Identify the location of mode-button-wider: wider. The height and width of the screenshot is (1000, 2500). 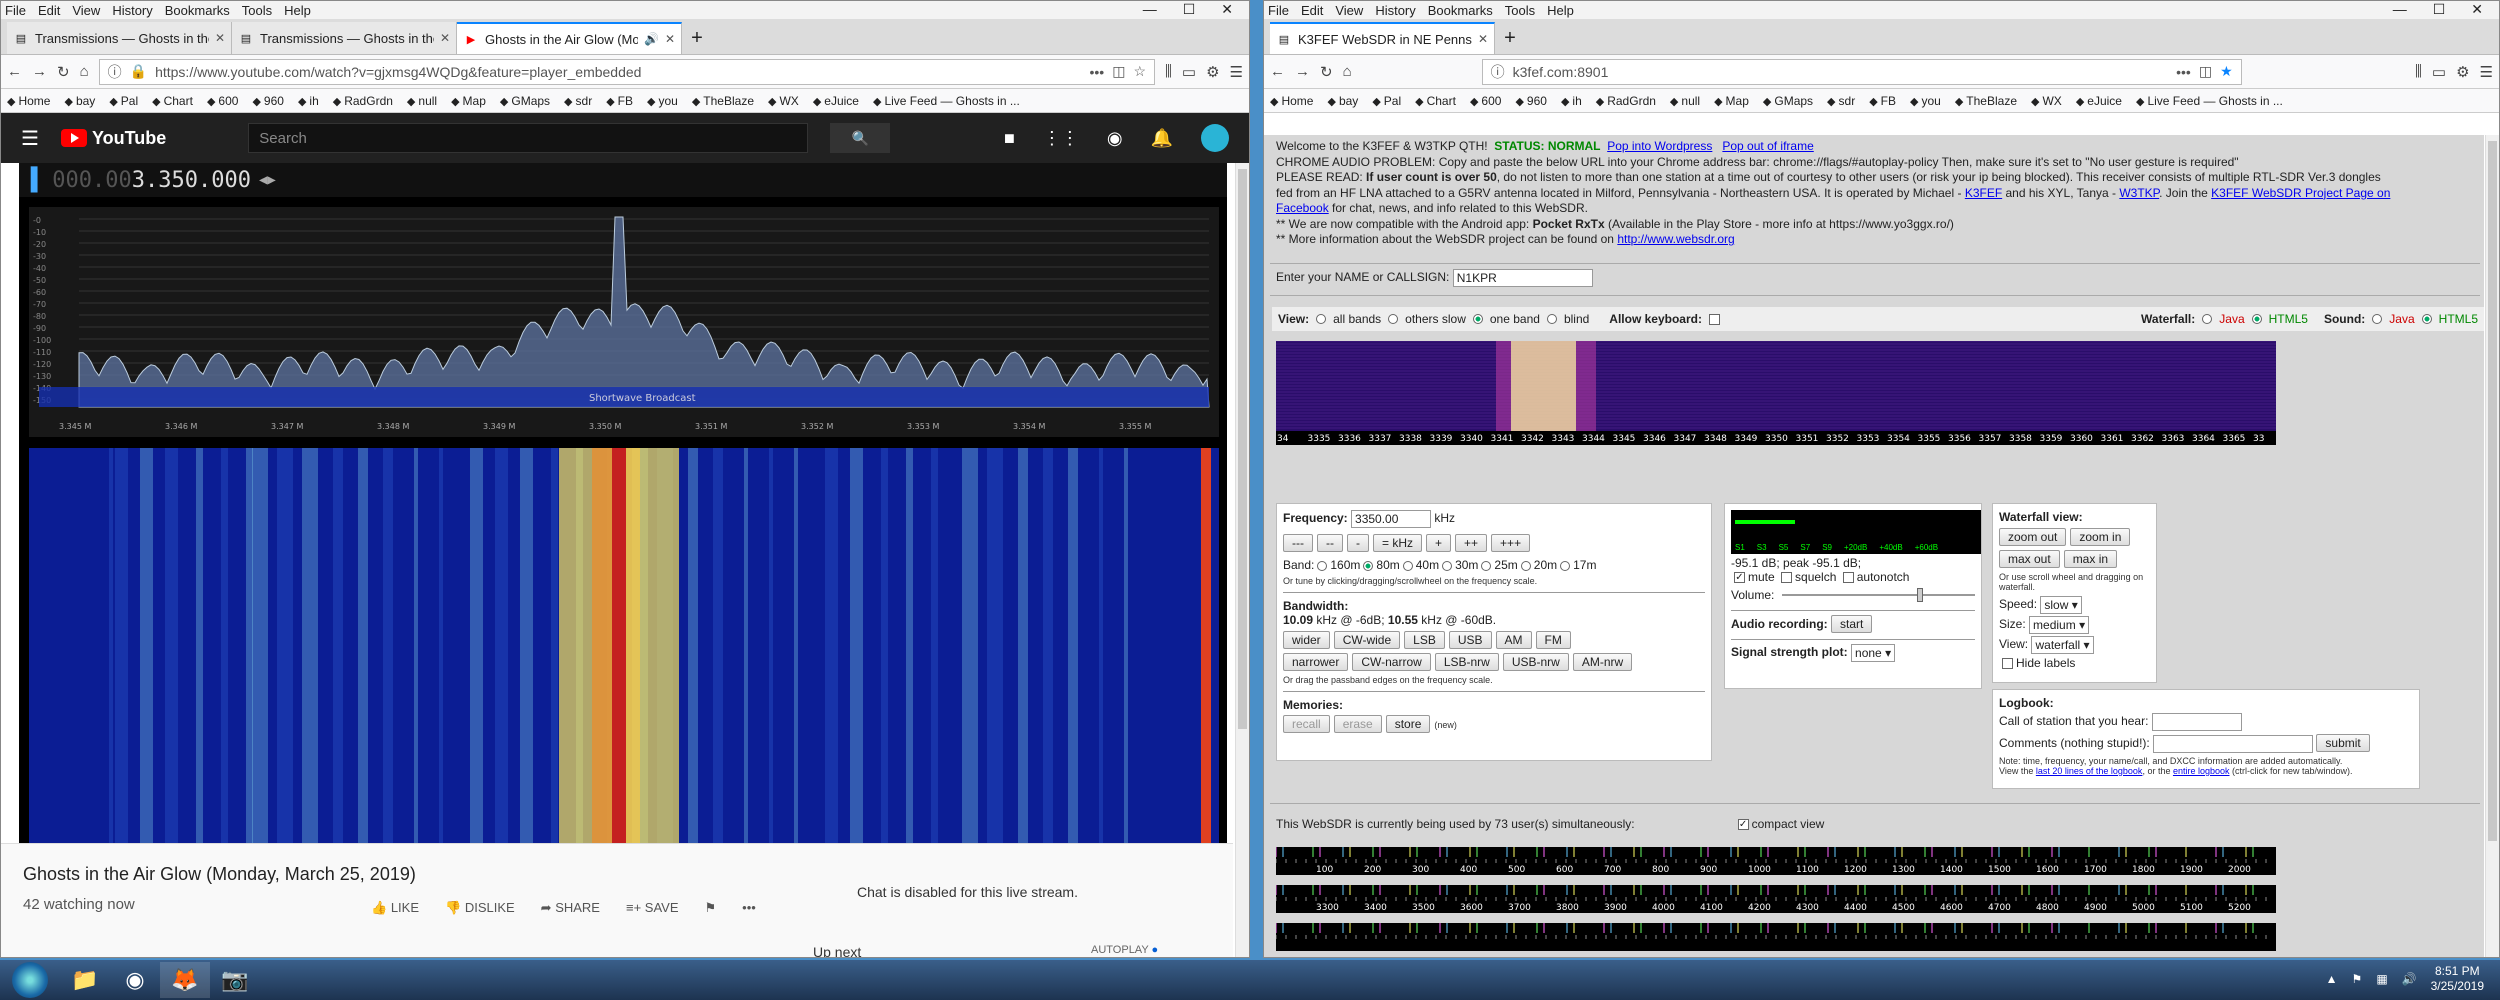
(1306, 640).